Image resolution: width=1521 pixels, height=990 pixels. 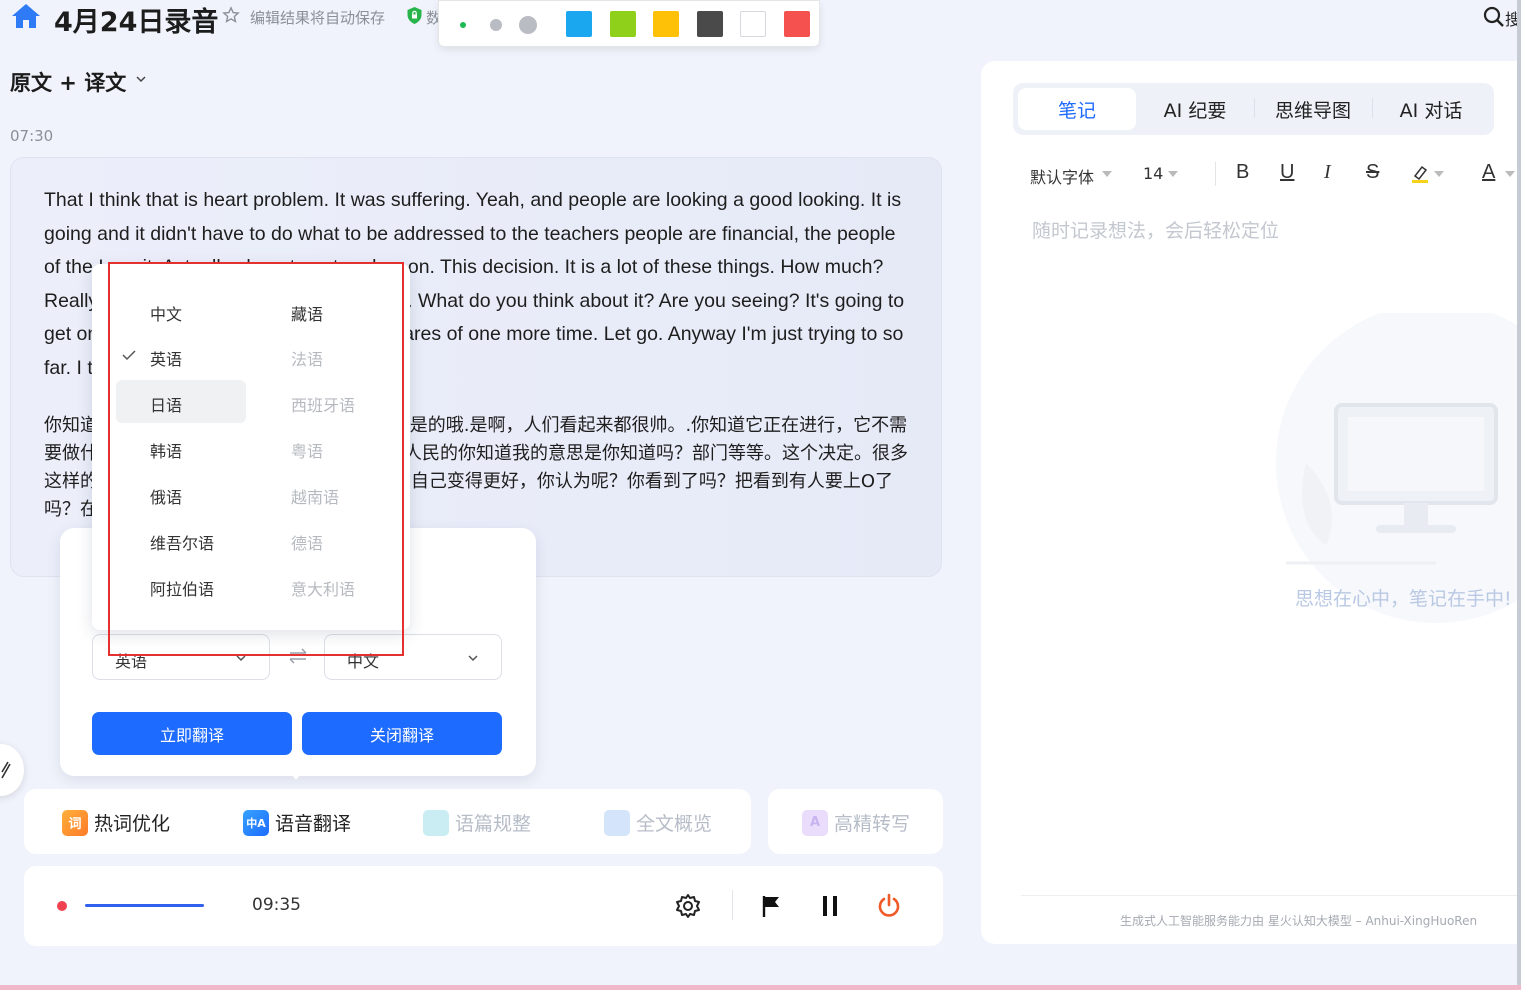 What do you see at coordinates (414, 15) in the screenshot?
I see `shield-icon` at bounding box center [414, 15].